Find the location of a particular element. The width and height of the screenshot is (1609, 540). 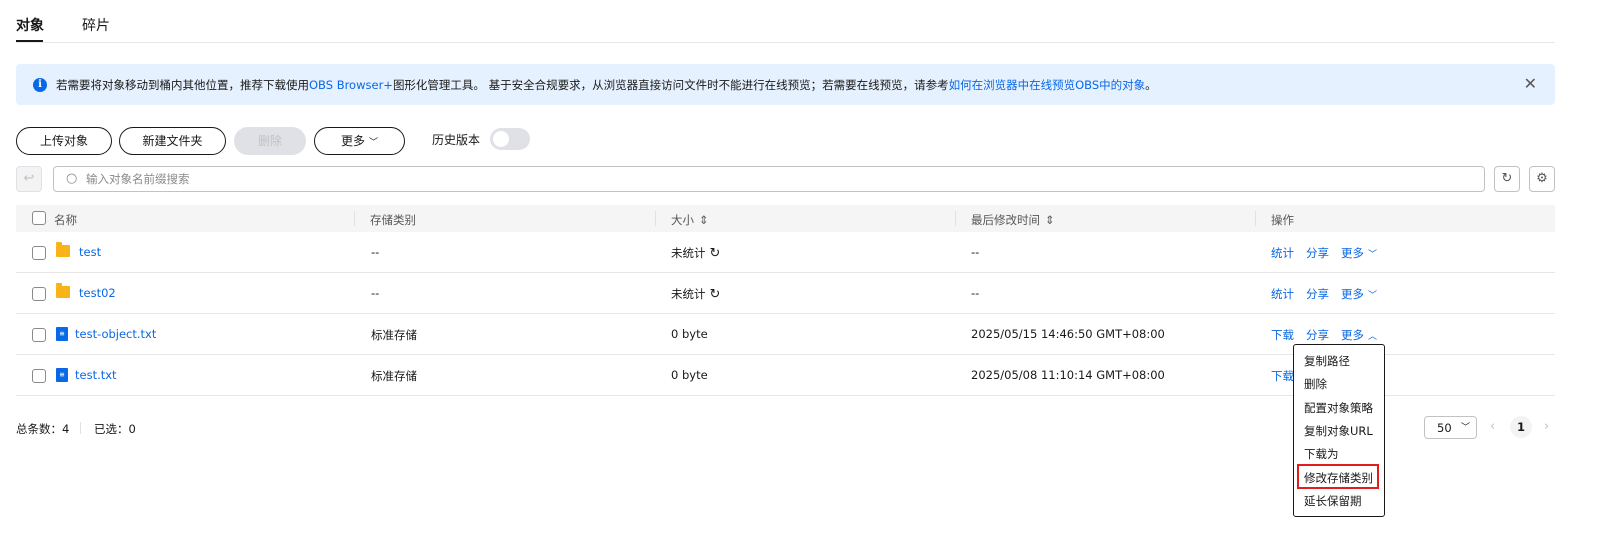

table-header: 名称 存储类别 大小 ⇕ 最后修改时间 ⇕ 操作 is located at coordinates (785, 218).